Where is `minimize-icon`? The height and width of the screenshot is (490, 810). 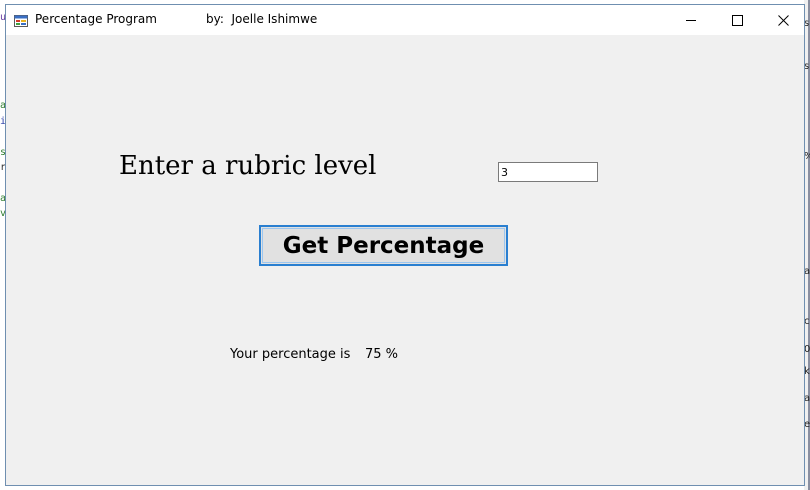
minimize-icon is located at coordinates (691, 20).